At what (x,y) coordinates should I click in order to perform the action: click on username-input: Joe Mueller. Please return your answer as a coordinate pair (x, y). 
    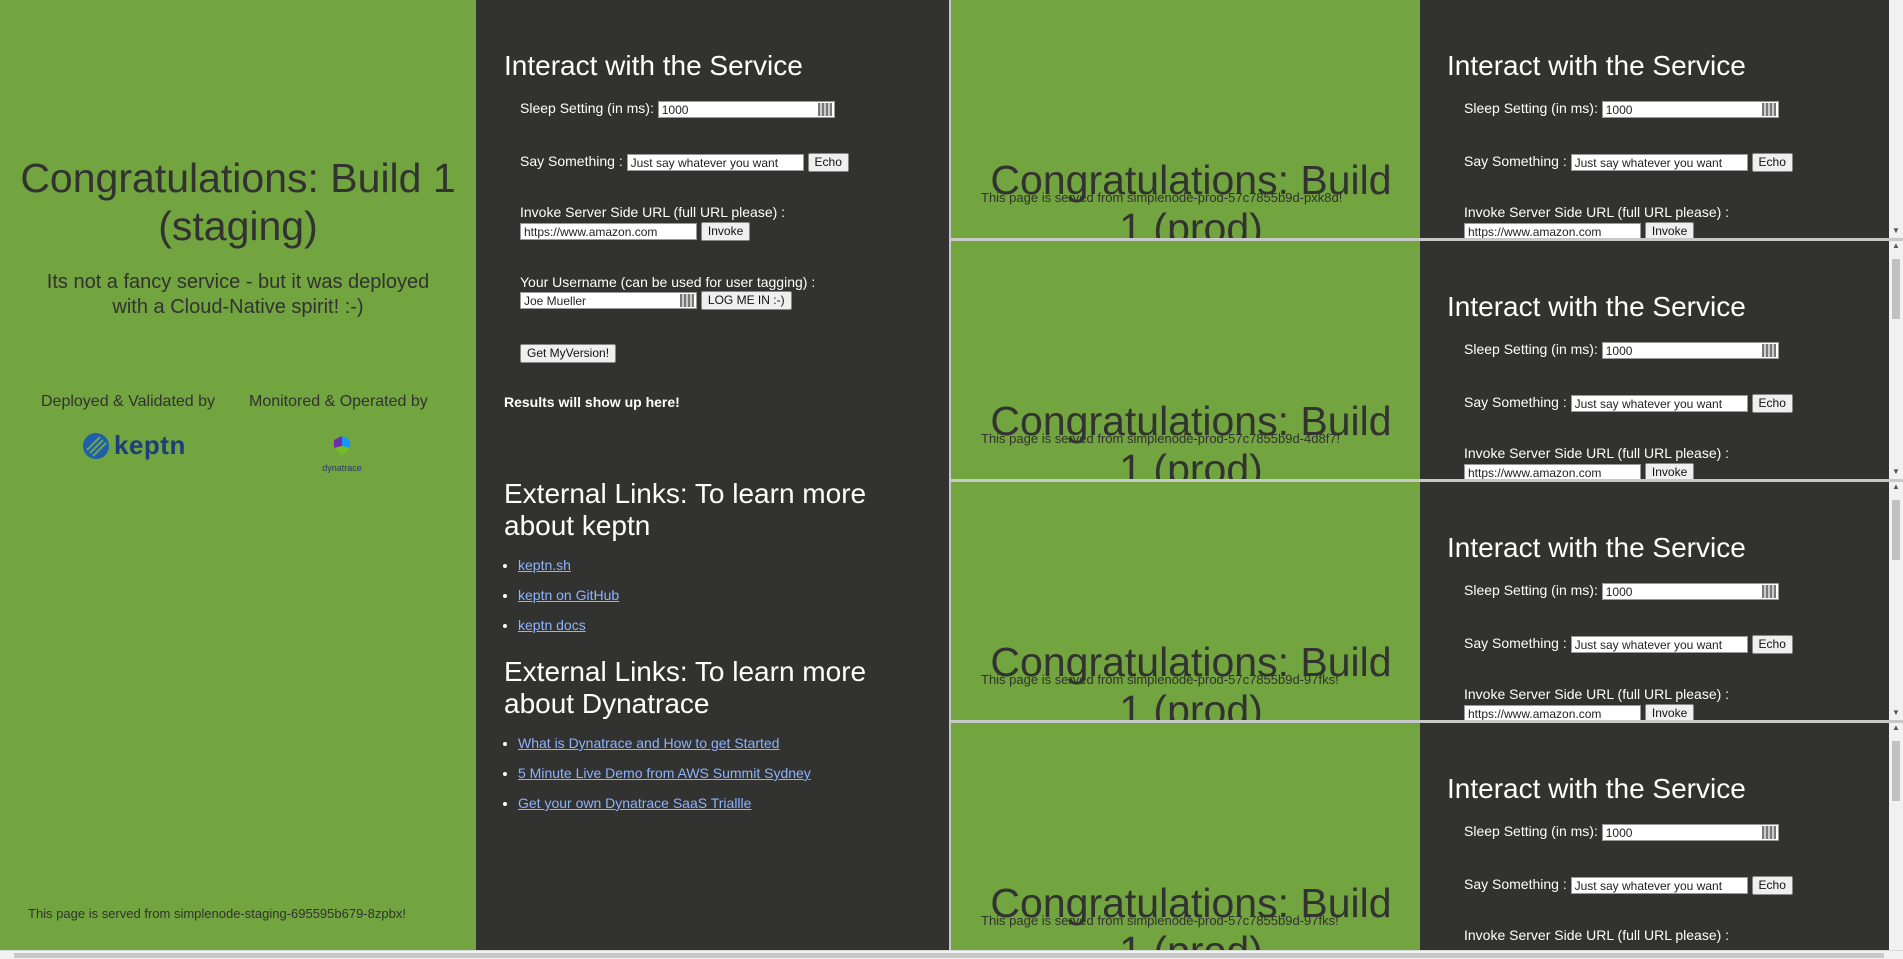
    Looking at the image, I should click on (608, 300).